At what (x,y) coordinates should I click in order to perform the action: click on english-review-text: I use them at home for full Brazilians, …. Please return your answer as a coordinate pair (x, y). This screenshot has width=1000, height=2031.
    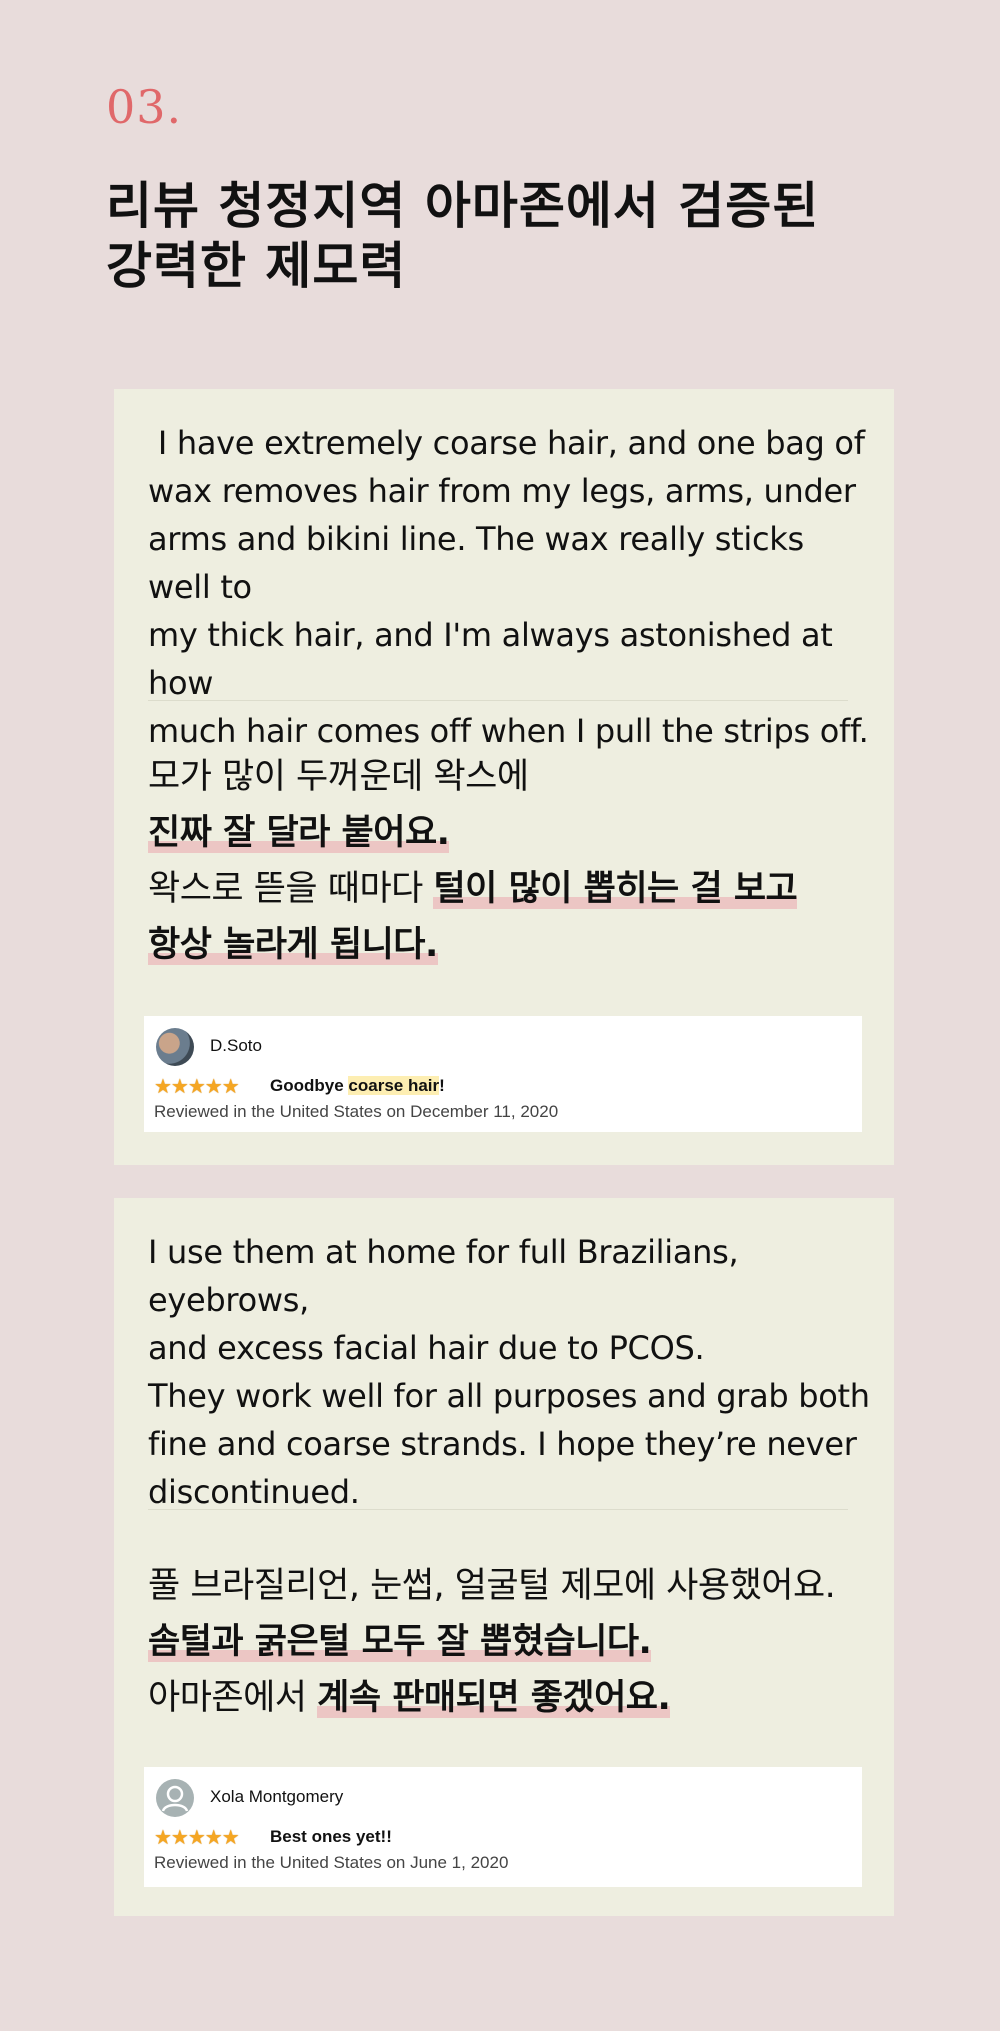
    Looking at the image, I should click on (509, 1372).